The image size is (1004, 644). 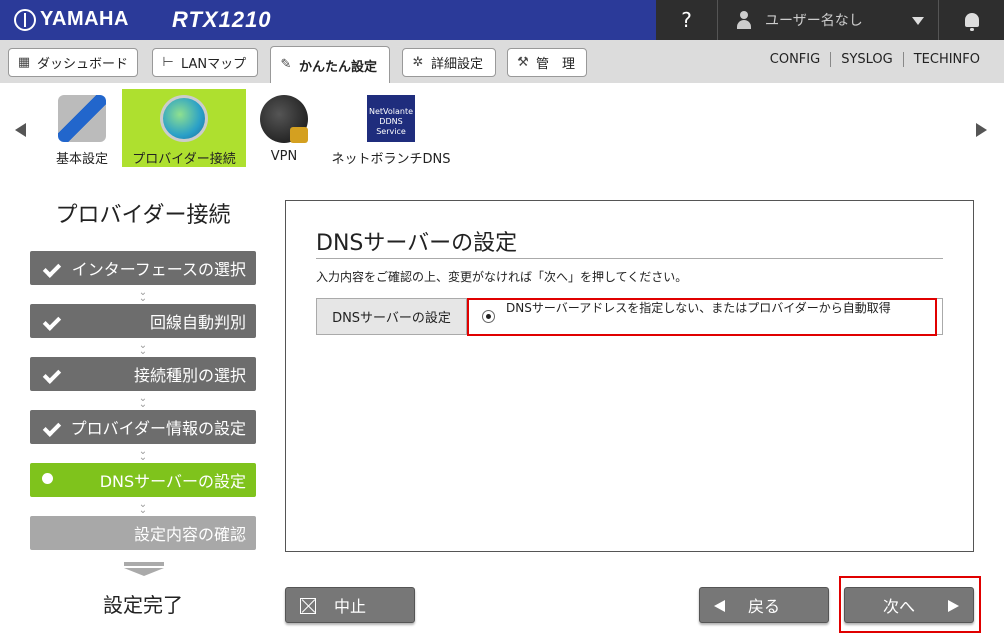 What do you see at coordinates (391, 159) in the screenshot?
I see `wizard-label: ネットボランチDNS` at bounding box center [391, 159].